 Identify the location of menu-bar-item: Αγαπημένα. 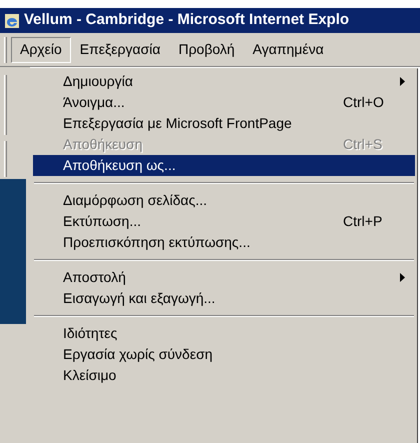
(288, 49).